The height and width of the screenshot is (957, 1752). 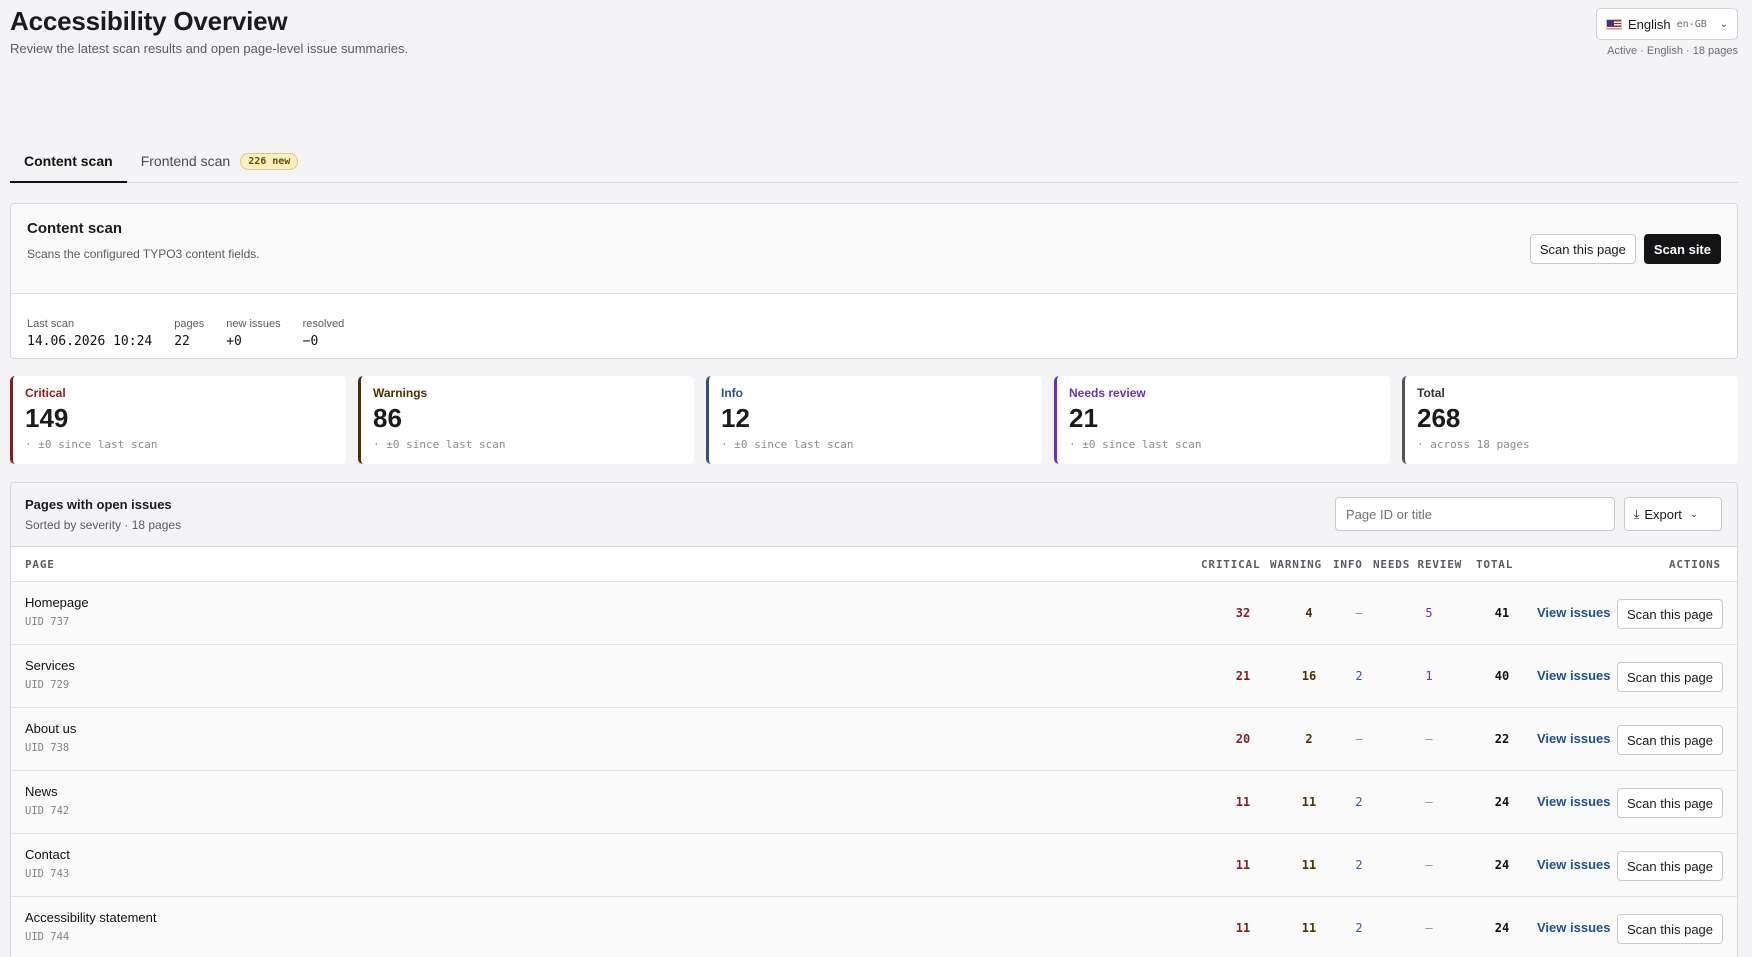 What do you see at coordinates (41, 791) in the screenshot?
I see `page-name: News` at bounding box center [41, 791].